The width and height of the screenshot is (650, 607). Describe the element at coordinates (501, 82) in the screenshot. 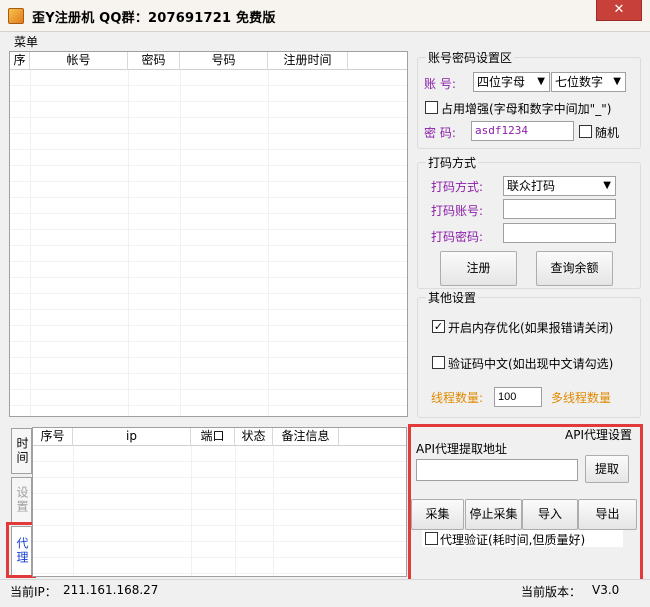

I see `account-type-value: 四位字母` at that location.